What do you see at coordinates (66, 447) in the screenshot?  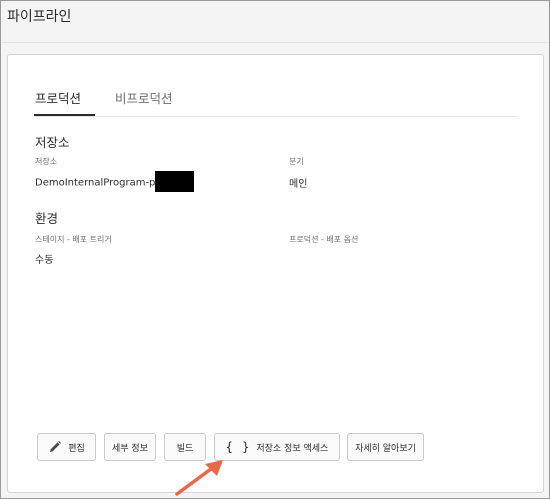 I see `edit-button: 편집` at bounding box center [66, 447].